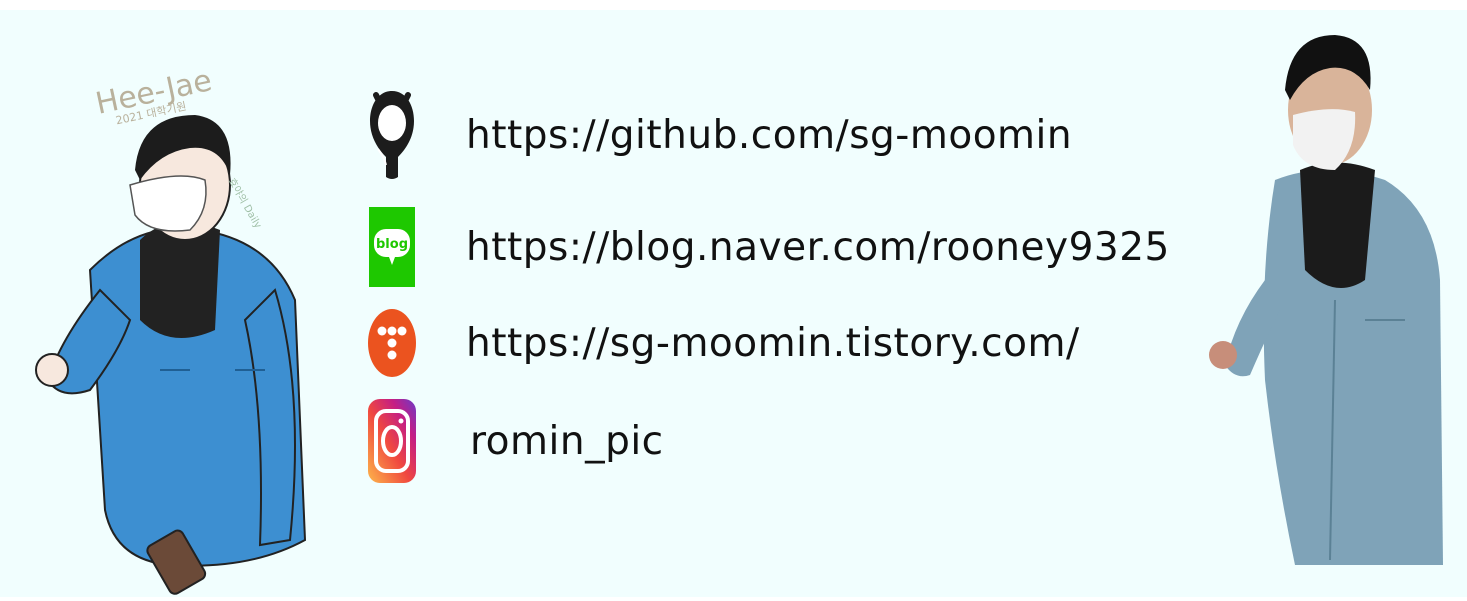 The image size is (1467, 601). Describe the element at coordinates (818, 247) in the screenshot. I see `naver-blog-link-text: https://blog.naver.com/rooney9325` at that location.